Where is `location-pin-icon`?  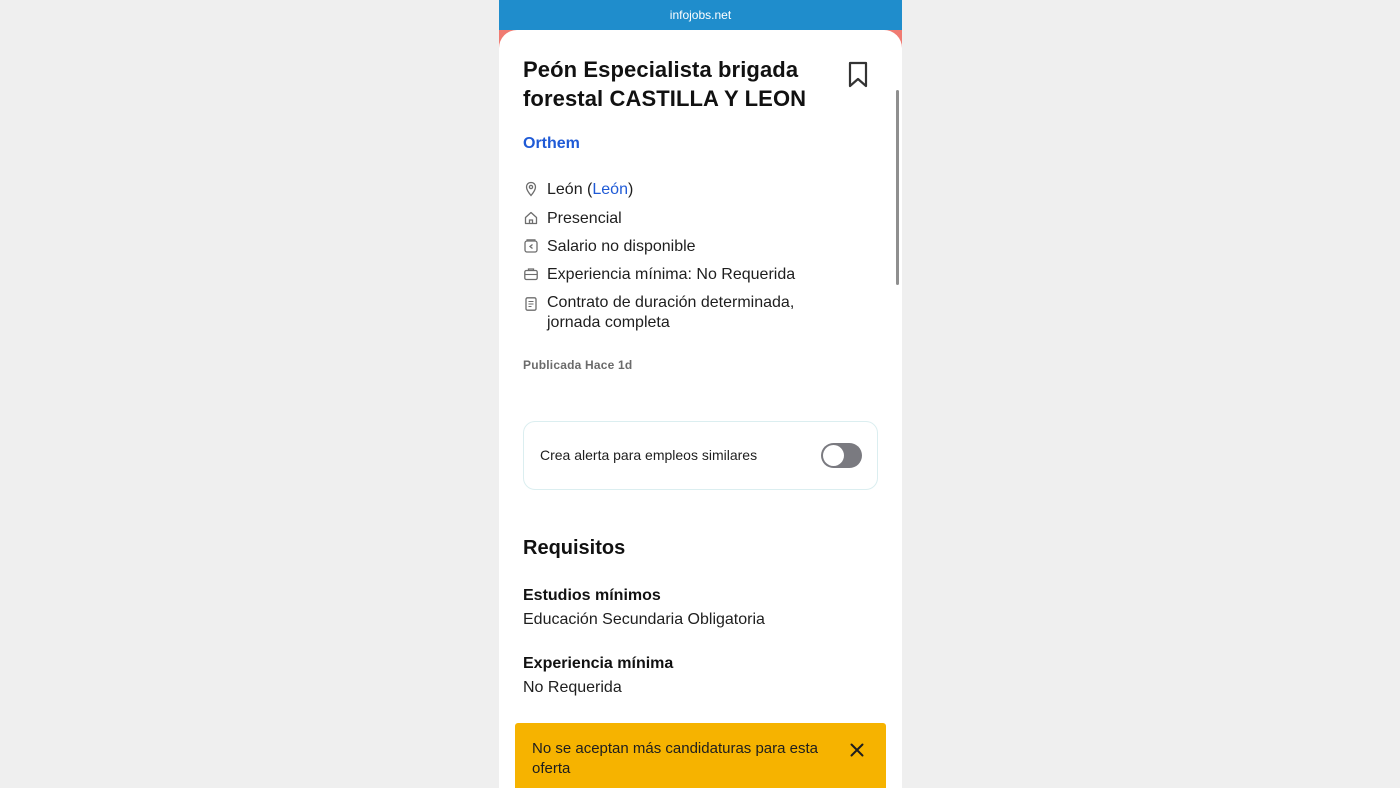 location-pin-icon is located at coordinates (531, 189).